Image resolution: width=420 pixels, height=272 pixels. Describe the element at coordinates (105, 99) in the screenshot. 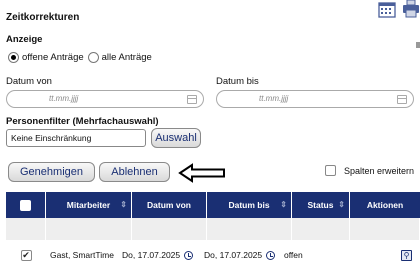

I see `datum-von-input: tt.mm.jjjj` at that location.